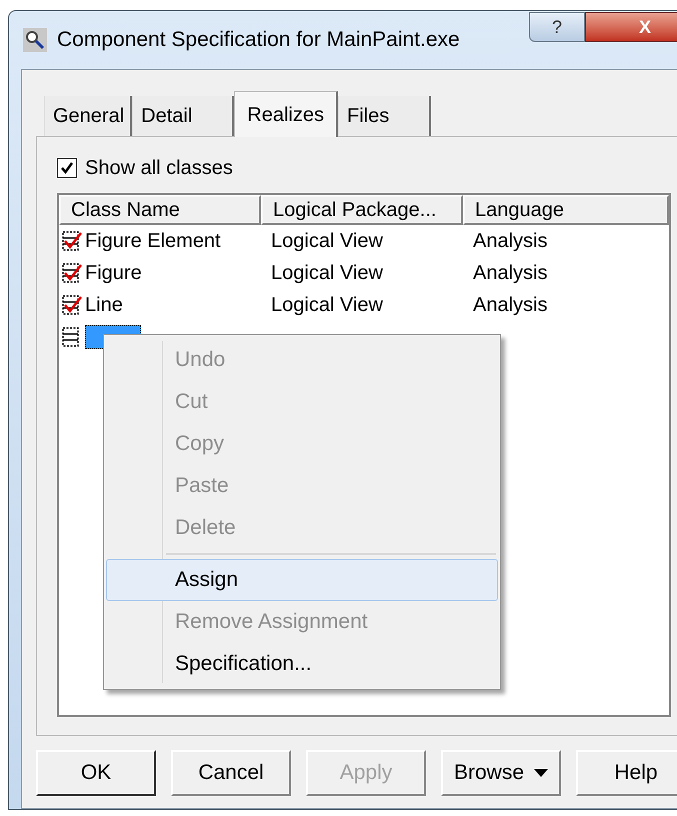 This screenshot has width=677, height=816. What do you see at coordinates (159, 168) in the screenshot?
I see `checkbox-label: Show all classes` at bounding box center [159, 168].